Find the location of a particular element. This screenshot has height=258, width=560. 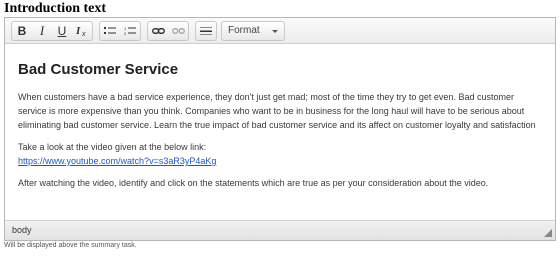

bulleted-list-icon is located at coordinates (110, 30).